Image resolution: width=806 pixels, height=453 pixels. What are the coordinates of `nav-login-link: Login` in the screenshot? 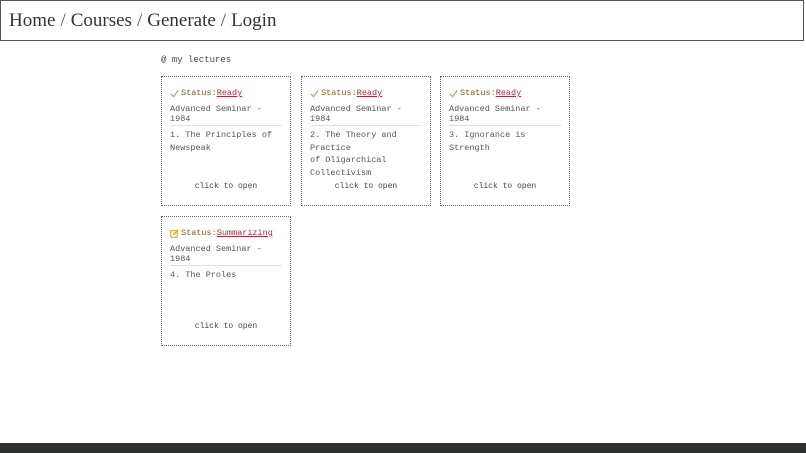 It's located at (253, 21).